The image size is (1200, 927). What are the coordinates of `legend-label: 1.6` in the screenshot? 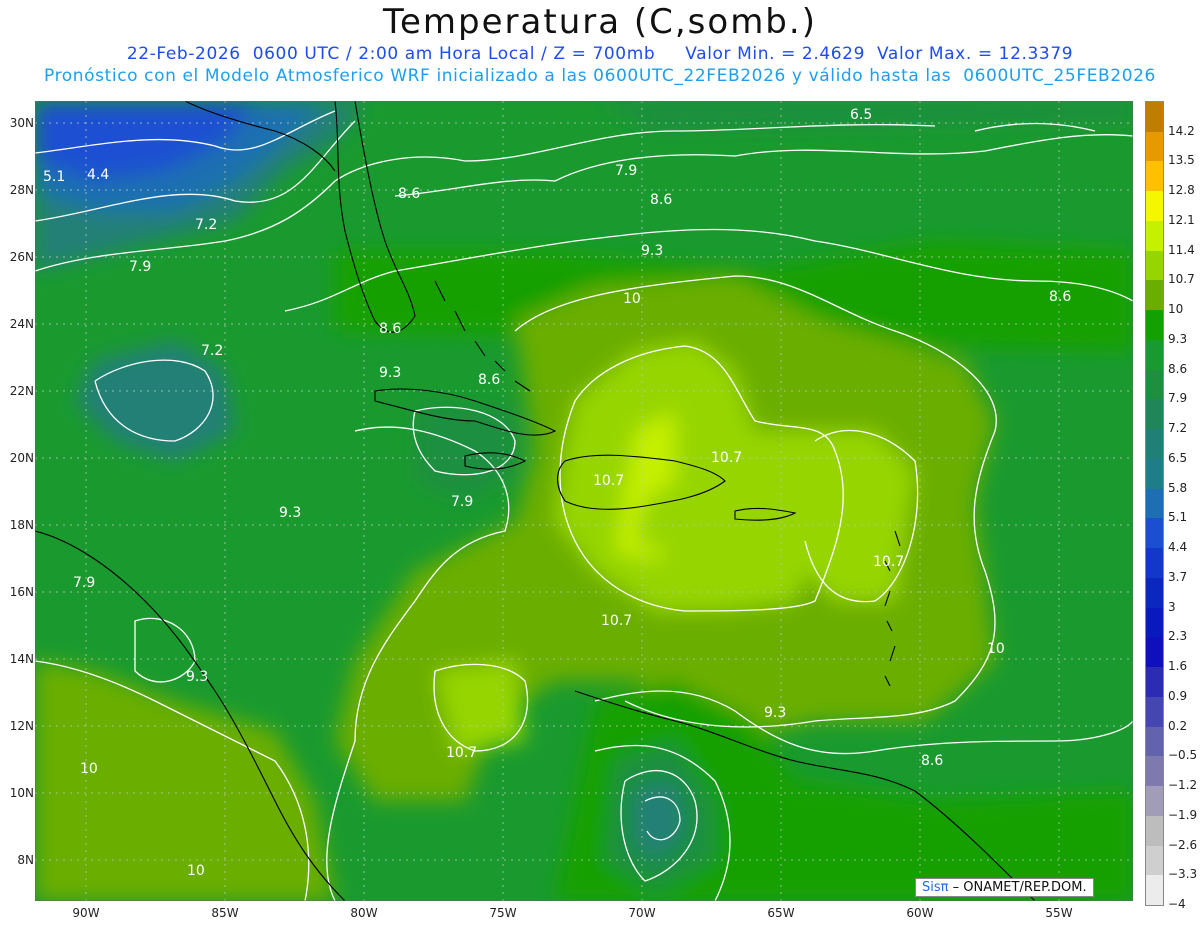 It's located at (1178, 666).